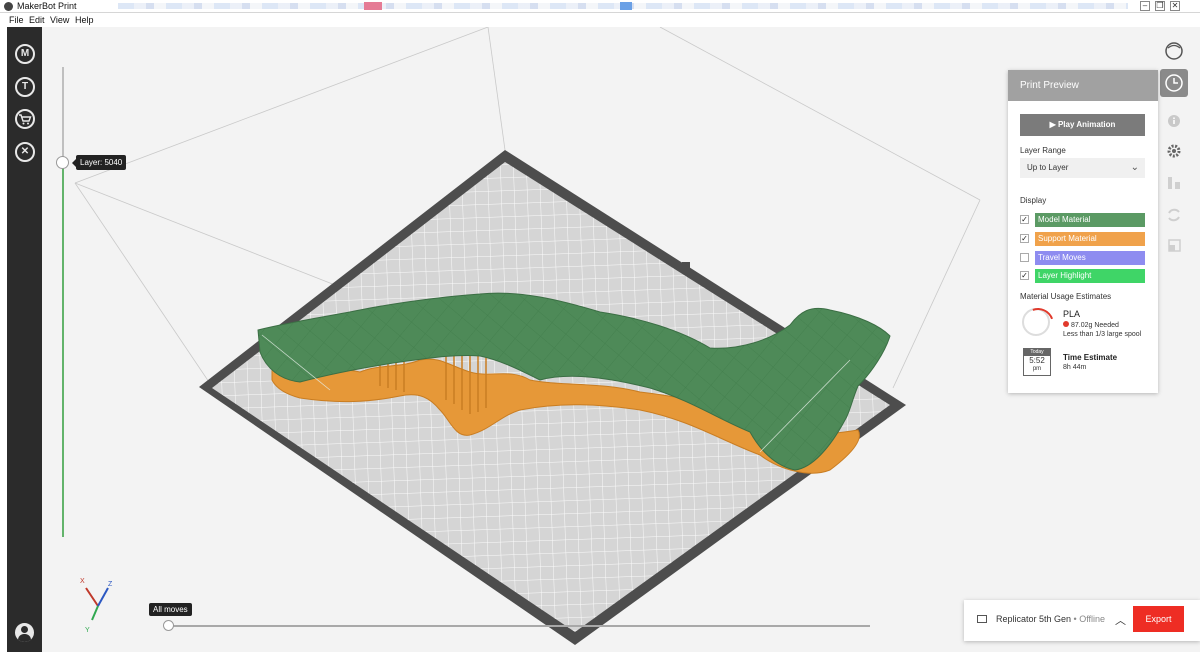 The image size is (1200, 652). Describe the element at coordinates (25, 152) in the screenshot. I see `tools-icon: ✕` at that location.